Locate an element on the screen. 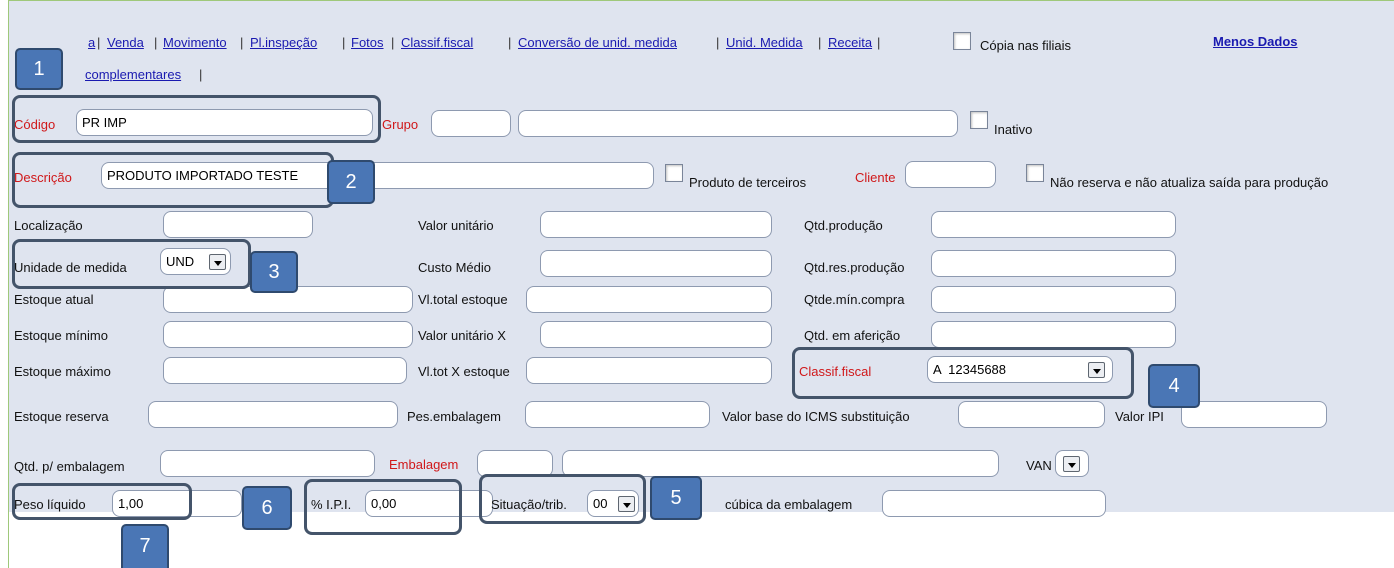 Image resolution: width=1394 pixels, height=568 pixels. nav-link-unid-medida: Unid. Medida is located at coordinates (764, 43).